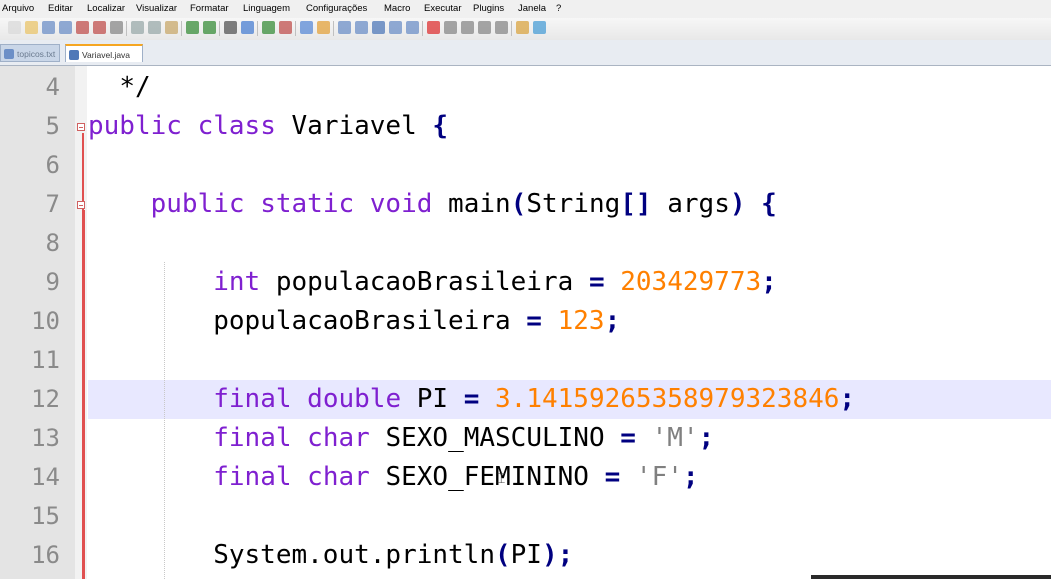  I want to click on wrap-icon, so click(344, 27).